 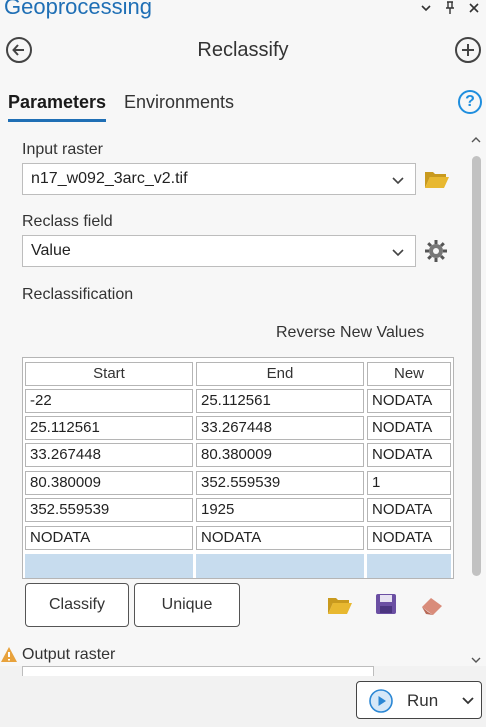 I want to click on pin-icon, so click(x=450, y=9).